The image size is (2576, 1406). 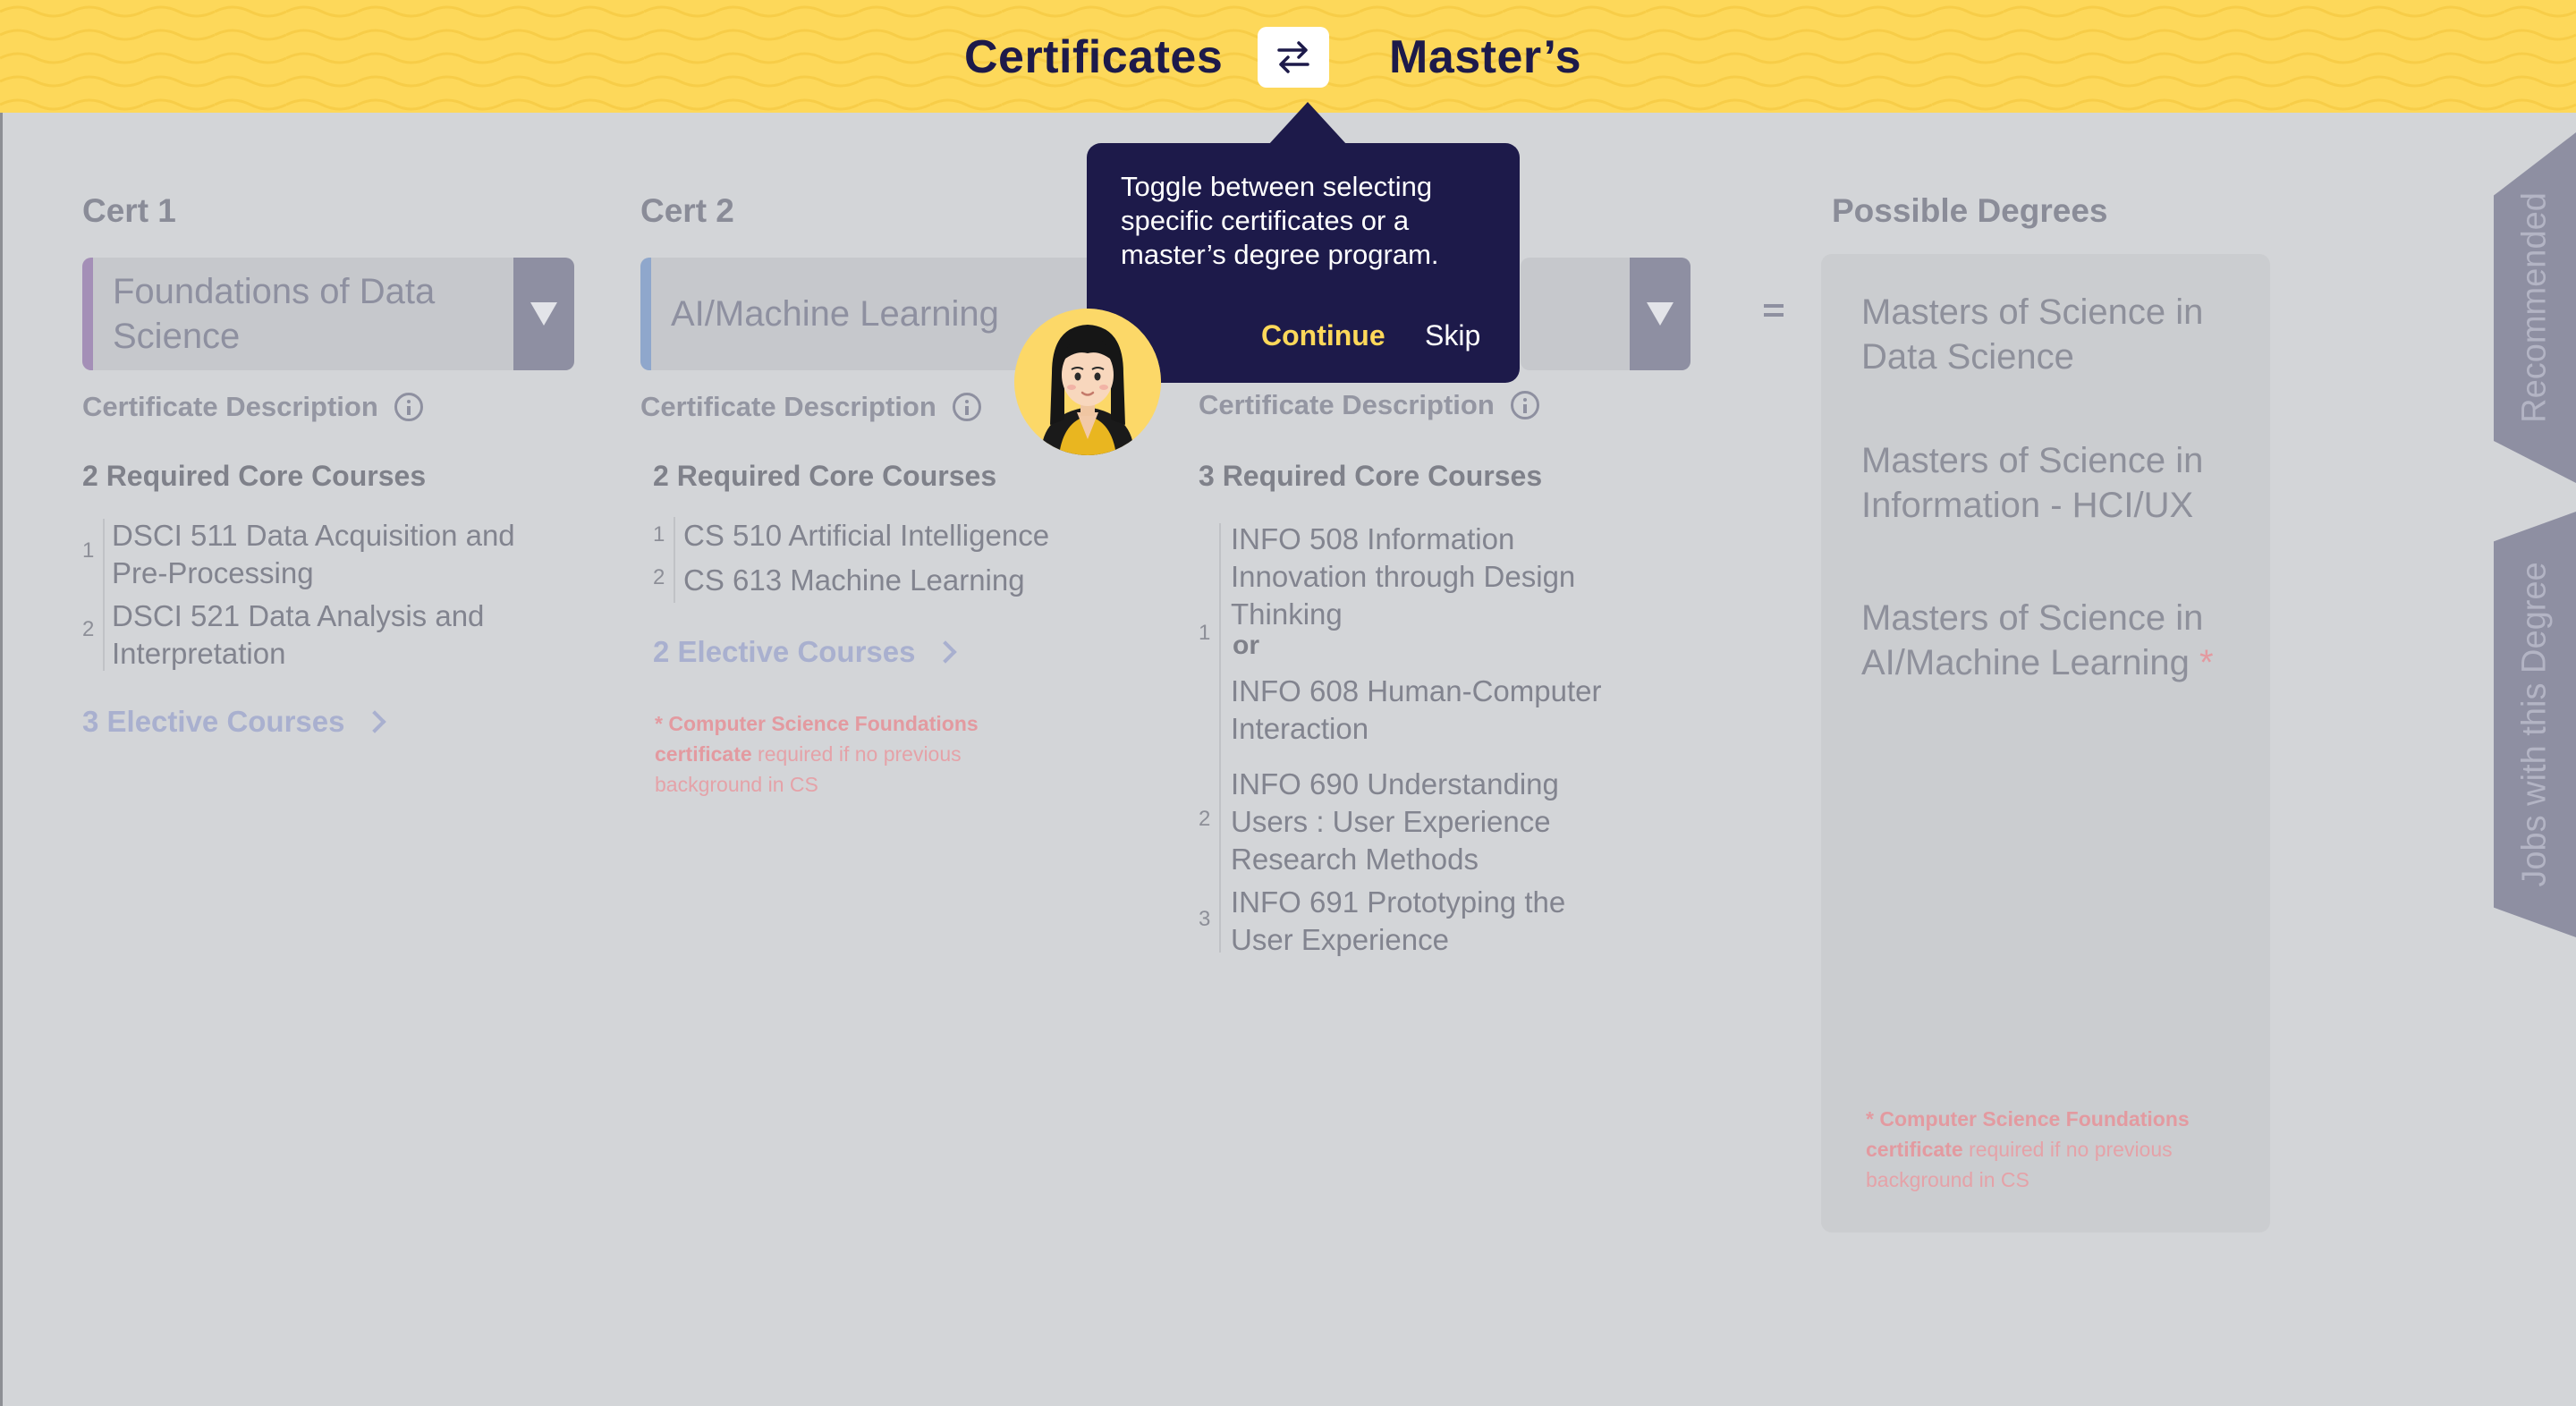 What do you see at coordinates (645, 314) in the screenshot?
I see `cert2-accent-bar` at bounding box center [645, 314].